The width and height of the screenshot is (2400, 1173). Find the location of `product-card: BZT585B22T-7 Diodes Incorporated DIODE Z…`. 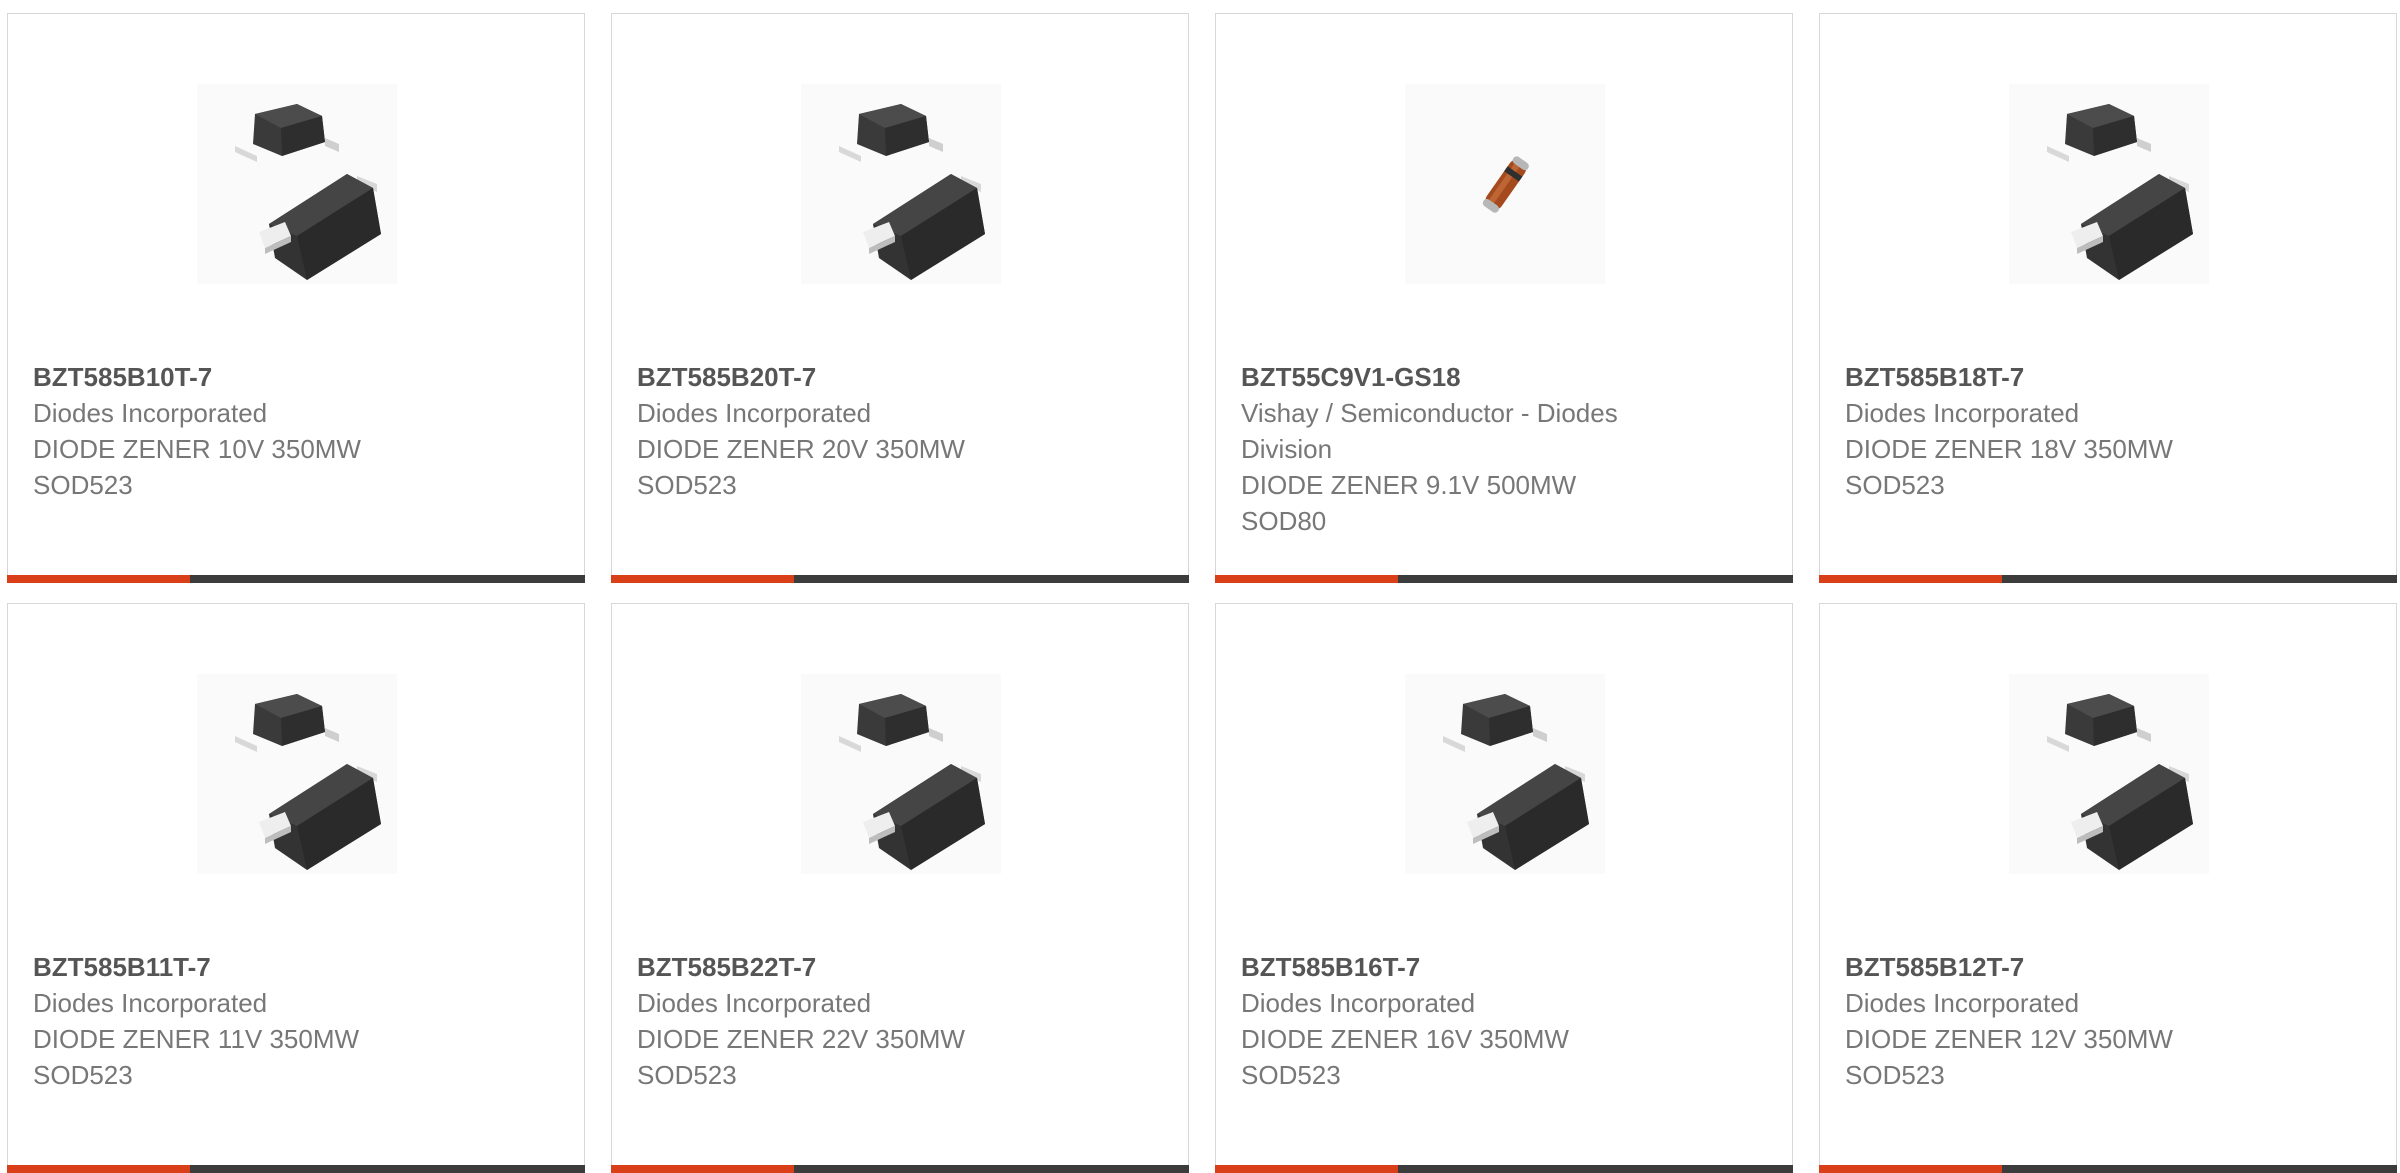

product-card: BZT585B22T-7 Diodes Incorporated DIODE Z… is located at coordinates (900, 888).